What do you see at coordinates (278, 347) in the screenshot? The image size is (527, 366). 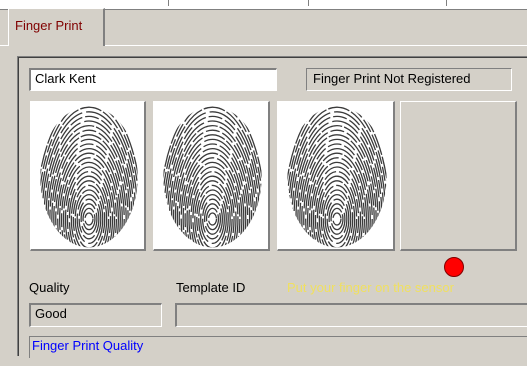 I see `finger-print-quality-bar: Finger Print Quality` at bounding box center [278, 347].